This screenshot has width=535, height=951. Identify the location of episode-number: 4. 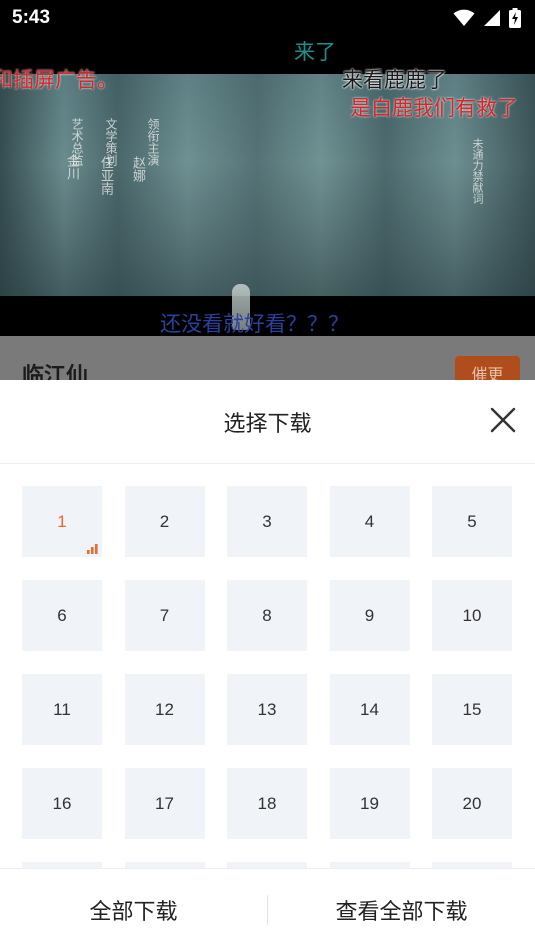
(369, 521).